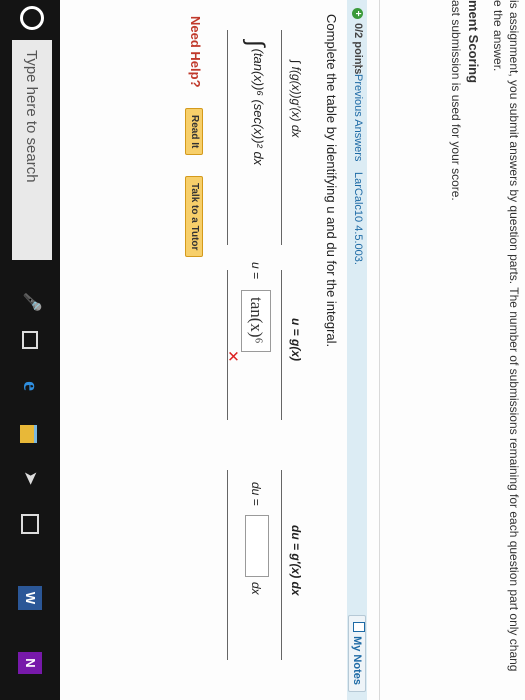 This screenshot has width=525, height=700. Describe the element at coordinates (194, 217) in the screenshot. I see `talk-to-tutor-button: Talk to a Tutor` at that location.